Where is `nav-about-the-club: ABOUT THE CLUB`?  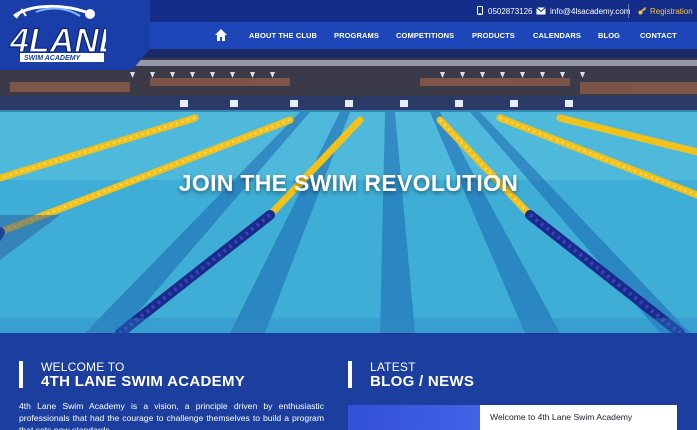 nav-about-the-club: ABOUT THE CLUB is located at coordinates (283, 35).